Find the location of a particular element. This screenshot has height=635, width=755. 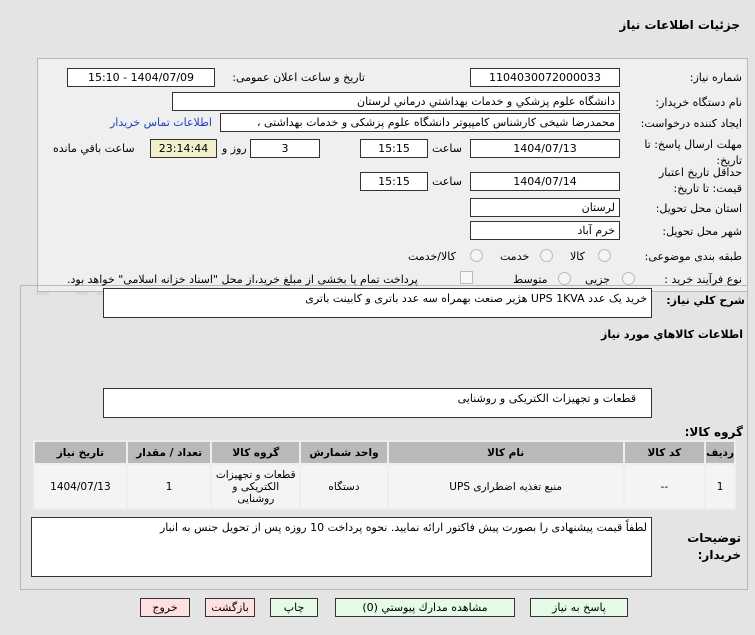

cell-unit: دستگاه is located at coordinates (344, 486).